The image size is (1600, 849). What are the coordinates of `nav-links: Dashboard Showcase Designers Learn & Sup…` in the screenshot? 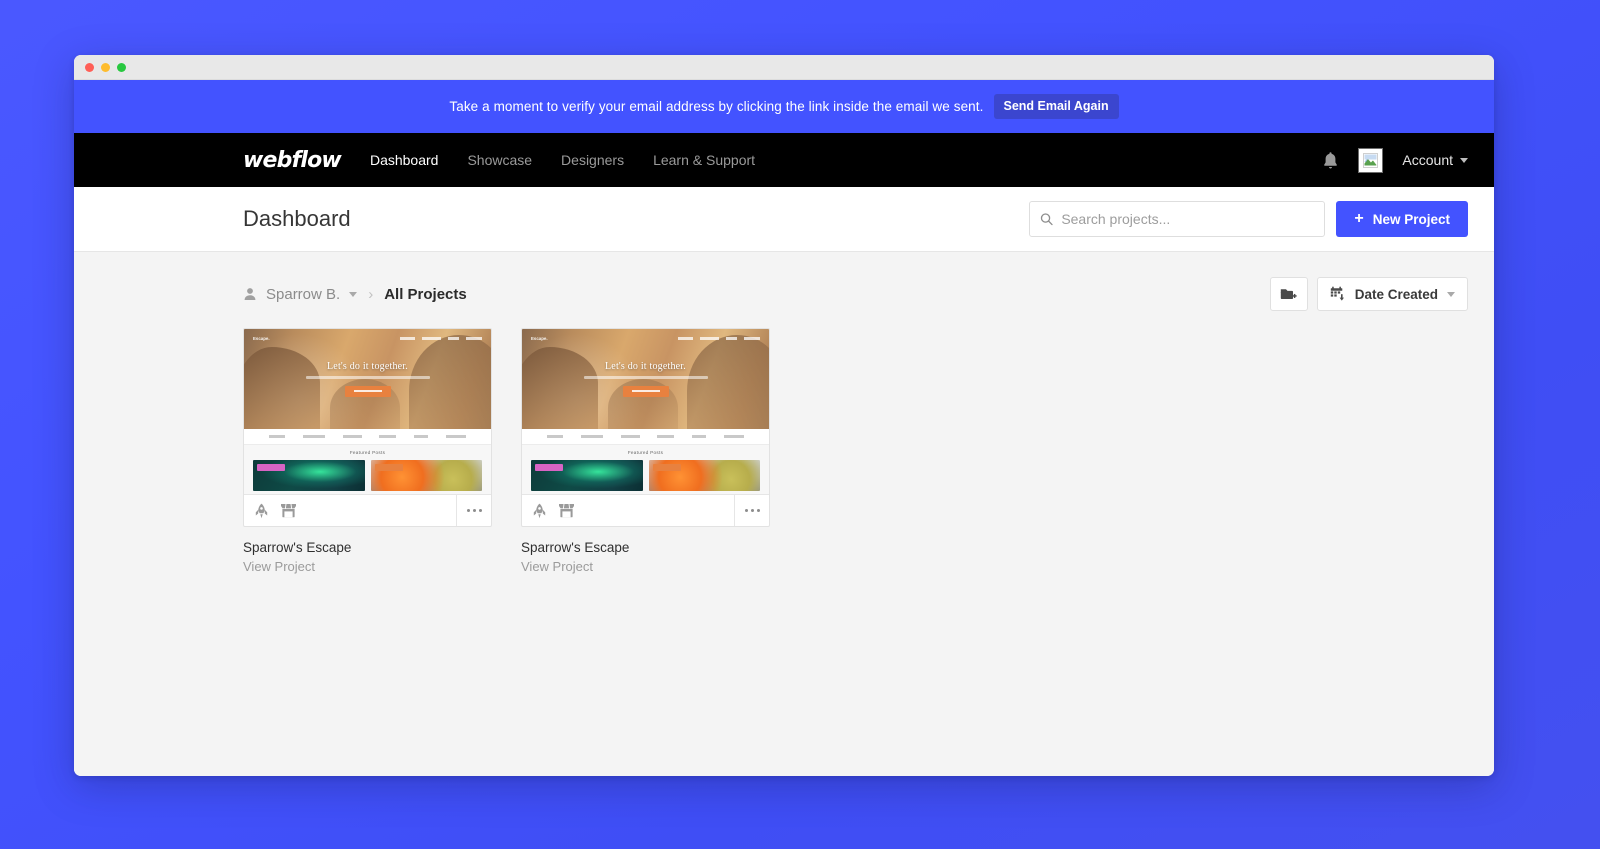 It's located at (562, 160).